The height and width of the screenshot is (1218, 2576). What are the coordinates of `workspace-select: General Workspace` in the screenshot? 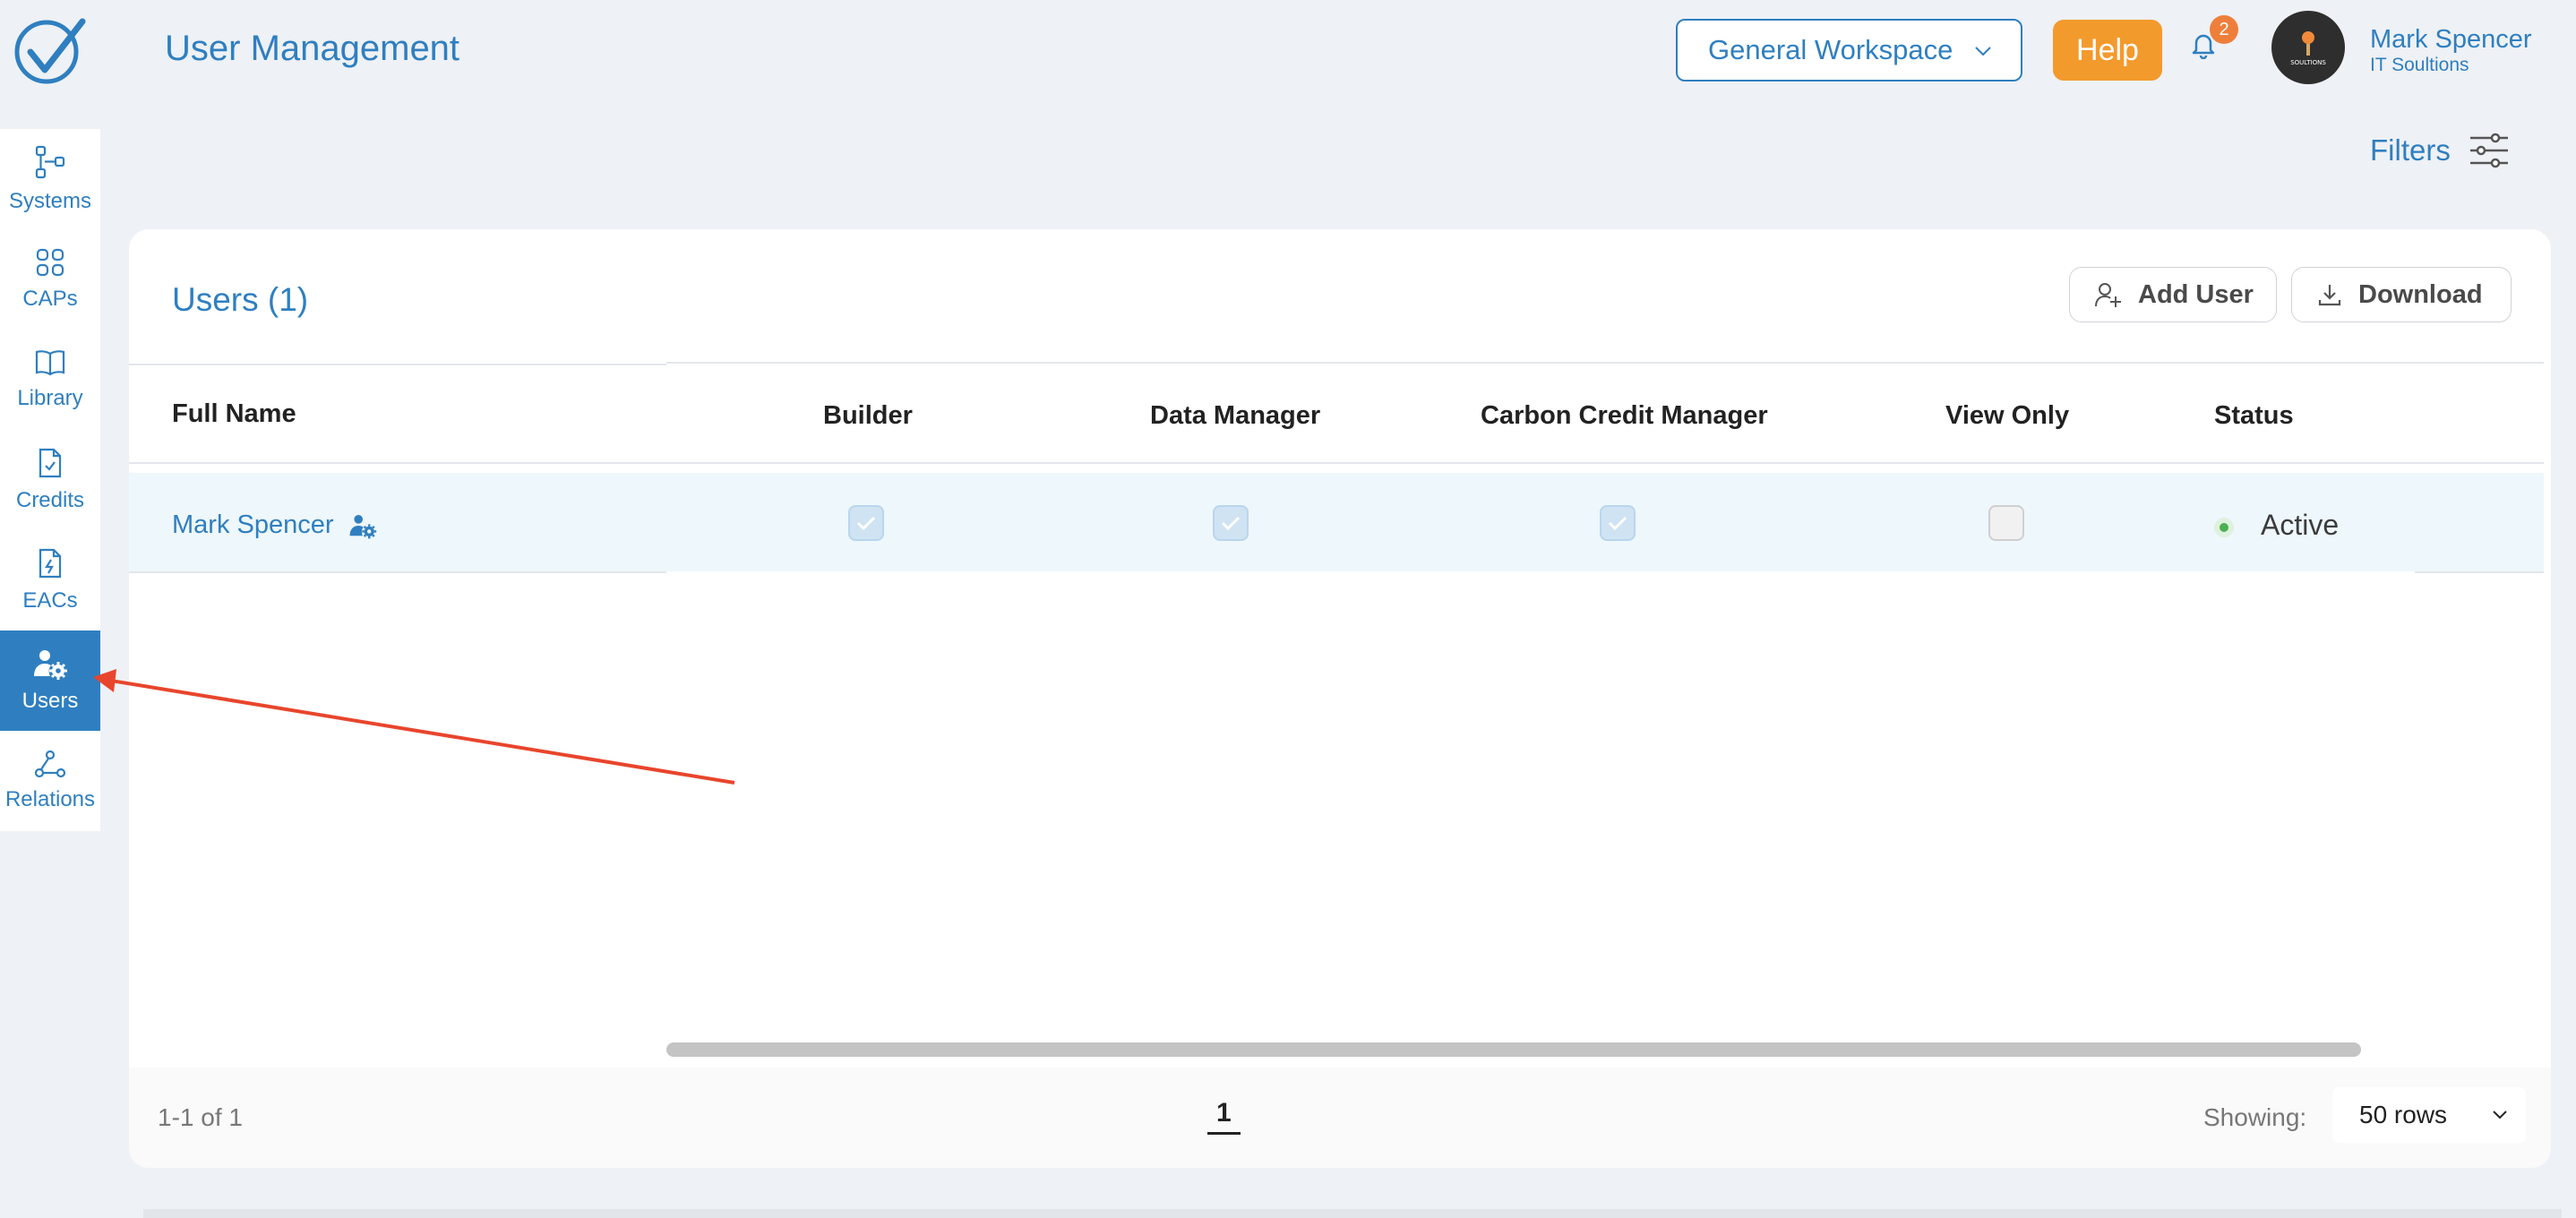 It's located at (1849, 50).